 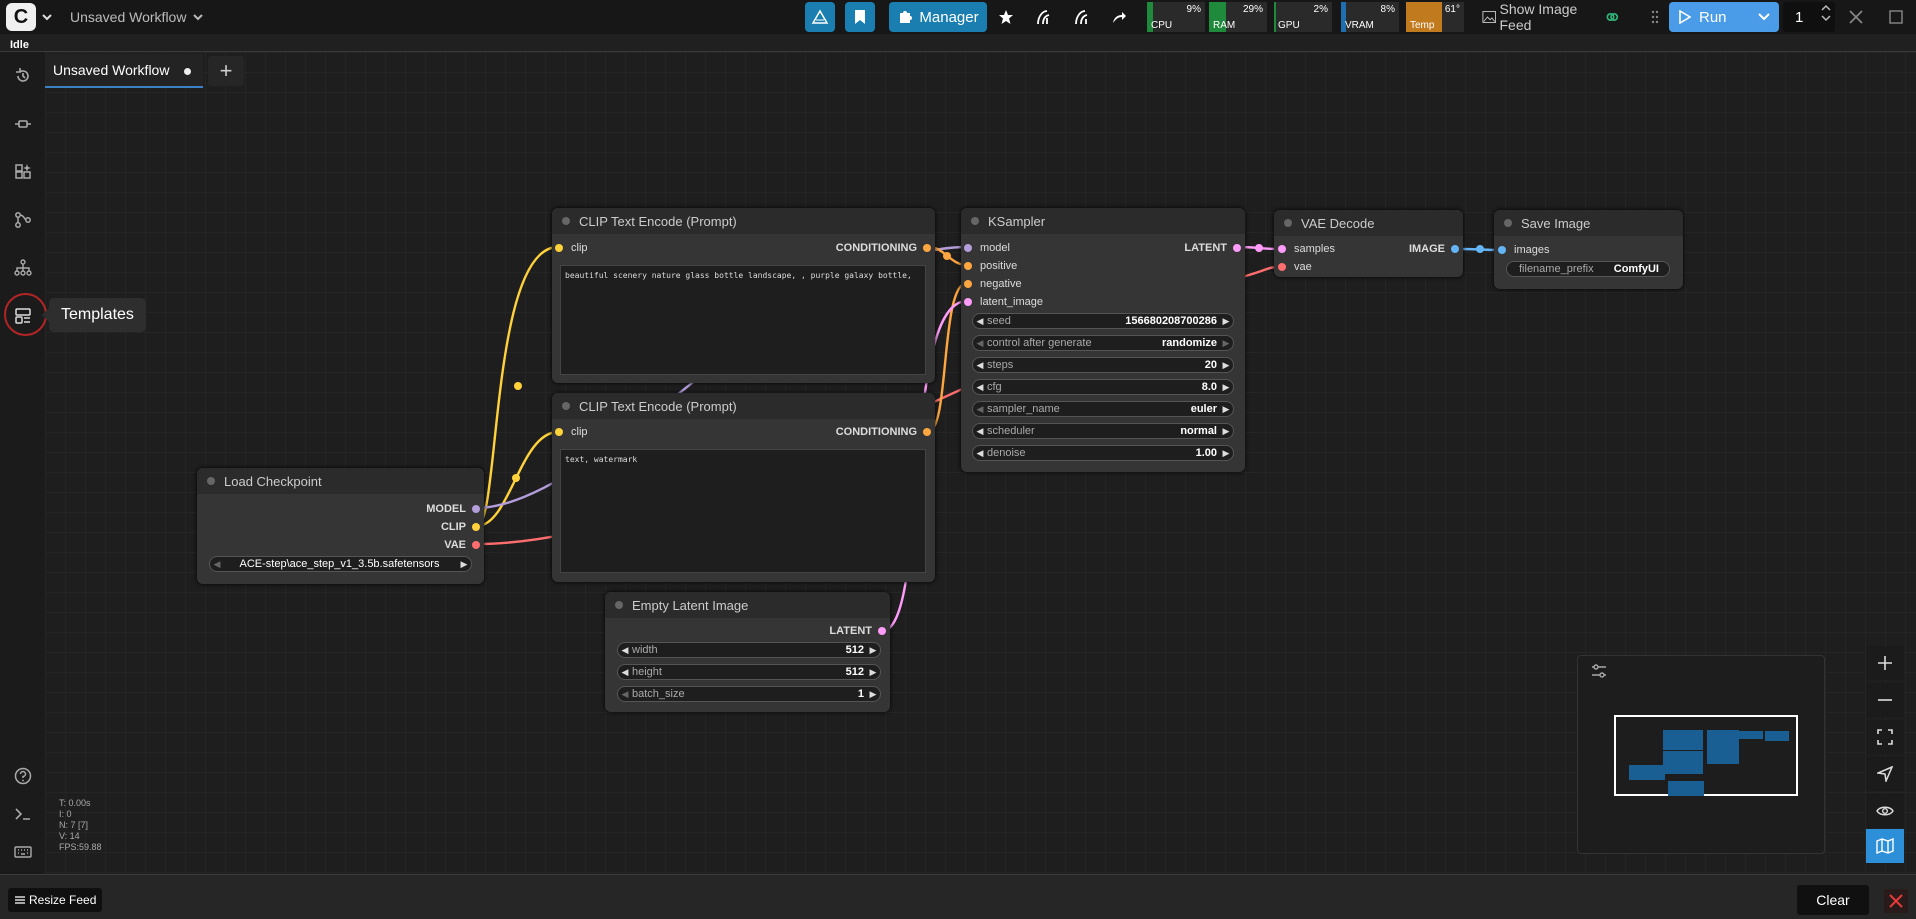 What do you see at coordinates (1885, 663) in the screenshot?
I see `zoom-in-button` at bounding box center [1885, 663].